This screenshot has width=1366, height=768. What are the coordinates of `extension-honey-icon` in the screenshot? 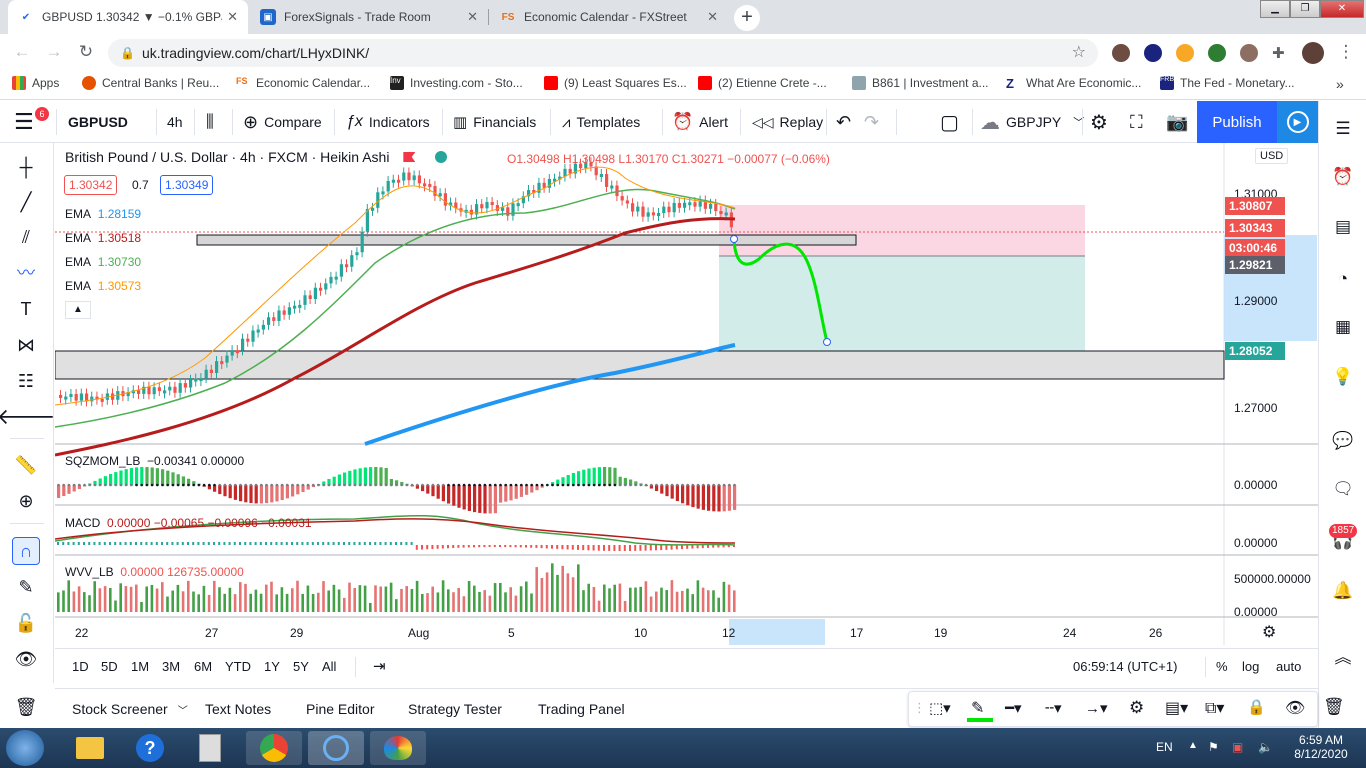 It's located at (1185, 53).